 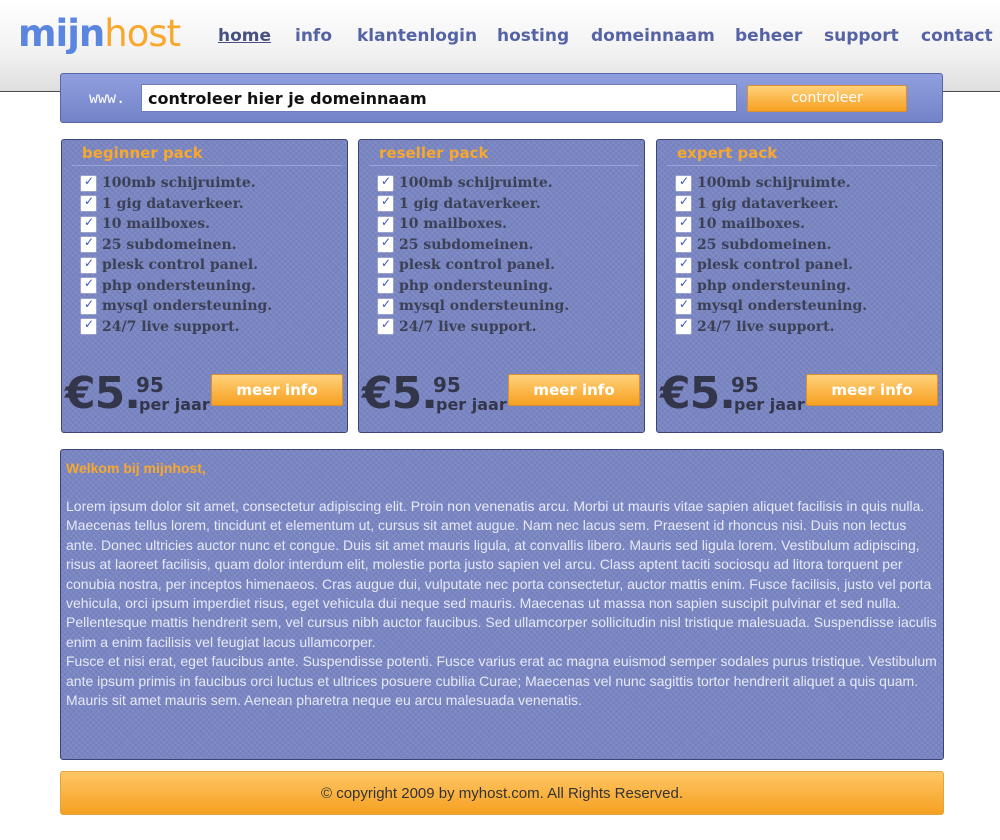 I want to click on nav-info: info, so click(x=313, y=36).